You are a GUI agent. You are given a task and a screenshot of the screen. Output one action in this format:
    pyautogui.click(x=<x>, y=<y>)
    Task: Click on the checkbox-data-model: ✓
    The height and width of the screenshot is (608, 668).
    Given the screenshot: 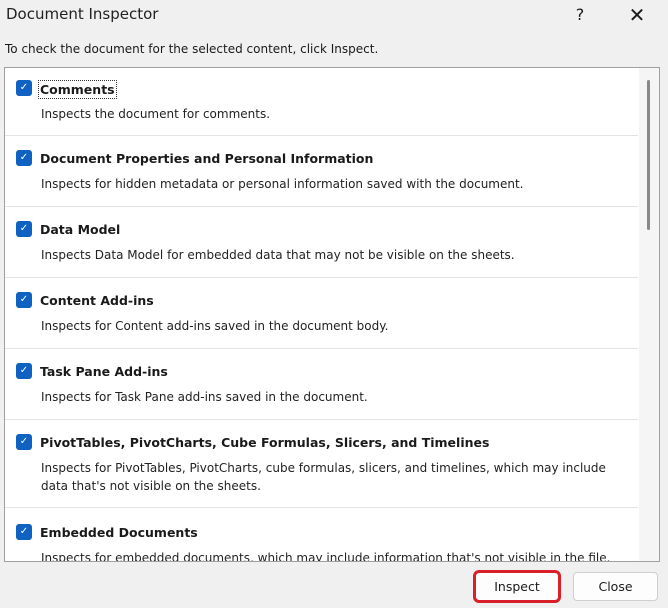 What is the action you would take?
    pyautogui.click(x=24, y=229)
    